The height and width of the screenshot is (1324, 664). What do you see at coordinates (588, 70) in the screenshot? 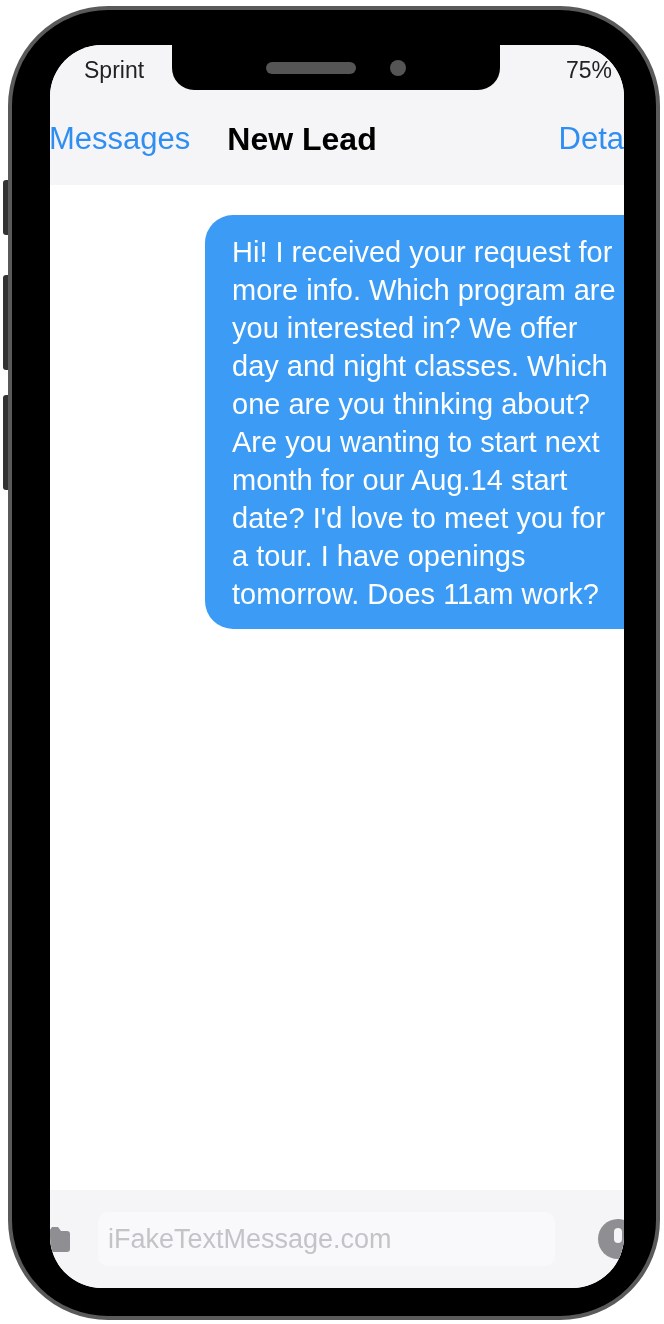
I see `battery-label: 75%` at bounding box center [588, 70].